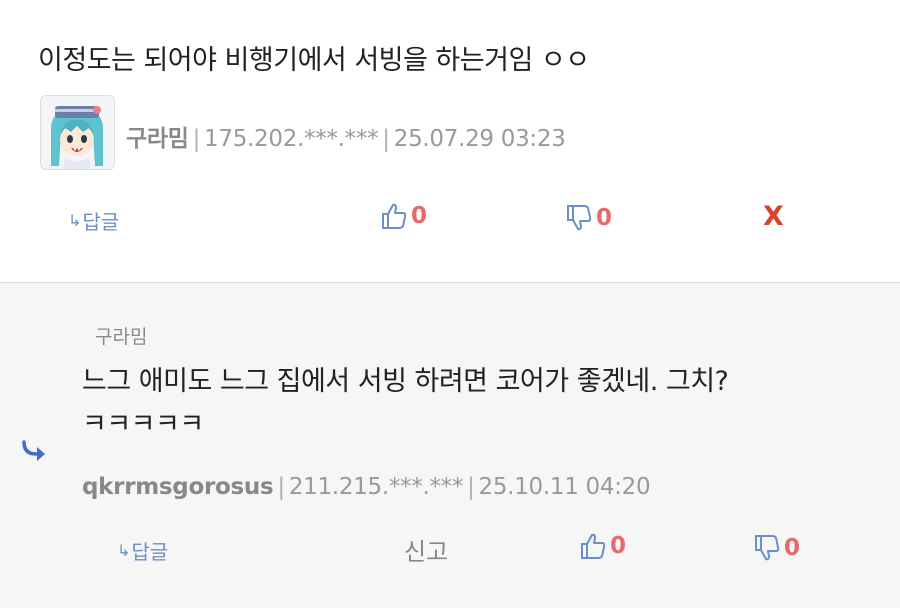 This screenshot has width=900, height=608. Describe the element at coordinates (405, 403) in the screenshot. I see `reply-text: 느그 애미도 느그 집에서 서빙 하려면 코어가 좋겠네. 그치? ㅋㅋㅋㅋㅋ` at that location.